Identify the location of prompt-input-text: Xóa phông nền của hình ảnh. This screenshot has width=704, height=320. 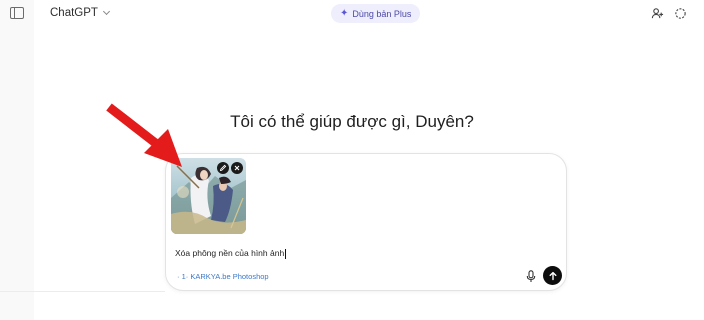
(230, 253).